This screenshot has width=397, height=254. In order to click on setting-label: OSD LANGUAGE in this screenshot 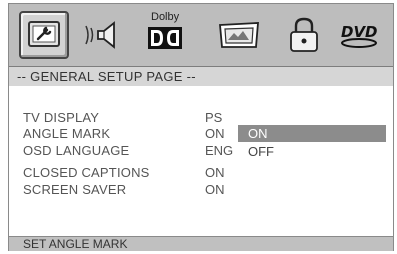, I will do `click(76, 150)`.